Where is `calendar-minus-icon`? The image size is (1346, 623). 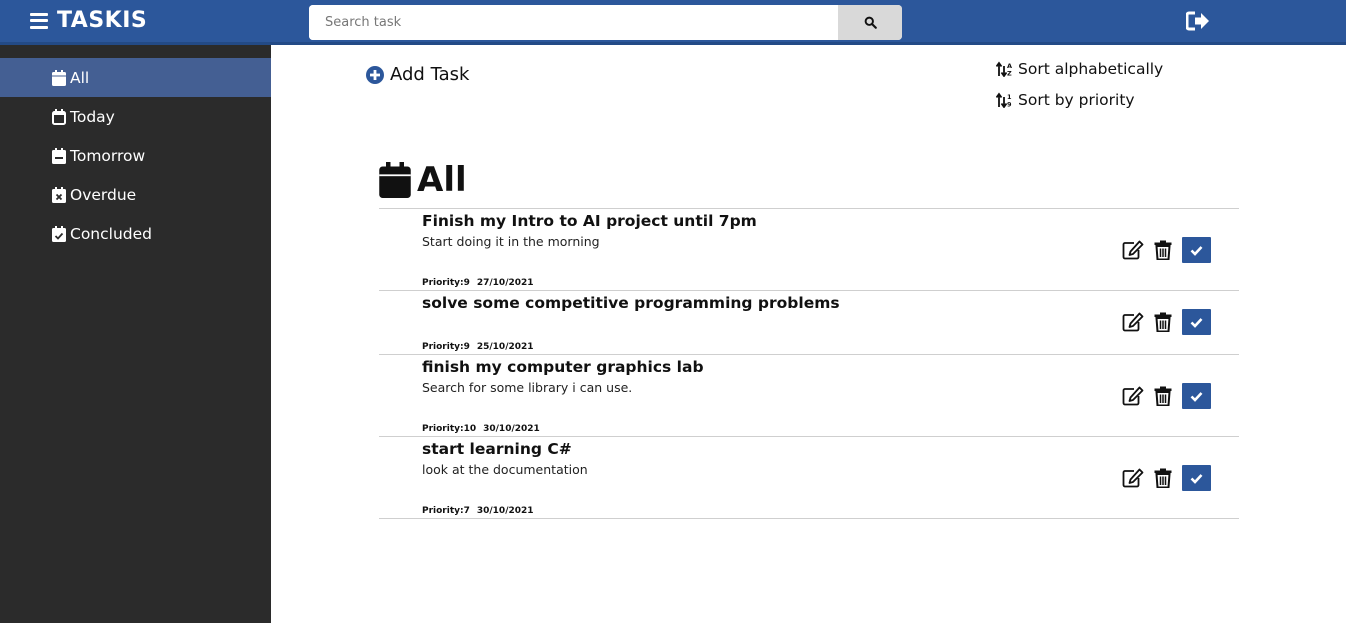
calendar-minus-icon is located at coordinates (59, 155).